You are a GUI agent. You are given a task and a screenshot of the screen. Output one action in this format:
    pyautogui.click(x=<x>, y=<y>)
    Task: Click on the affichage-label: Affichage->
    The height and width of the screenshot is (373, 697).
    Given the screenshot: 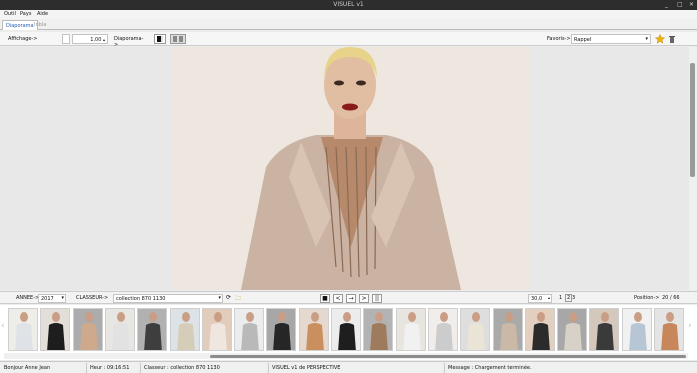 What is the action you would take?
    pyautogui.click(x=23, y=39)
    